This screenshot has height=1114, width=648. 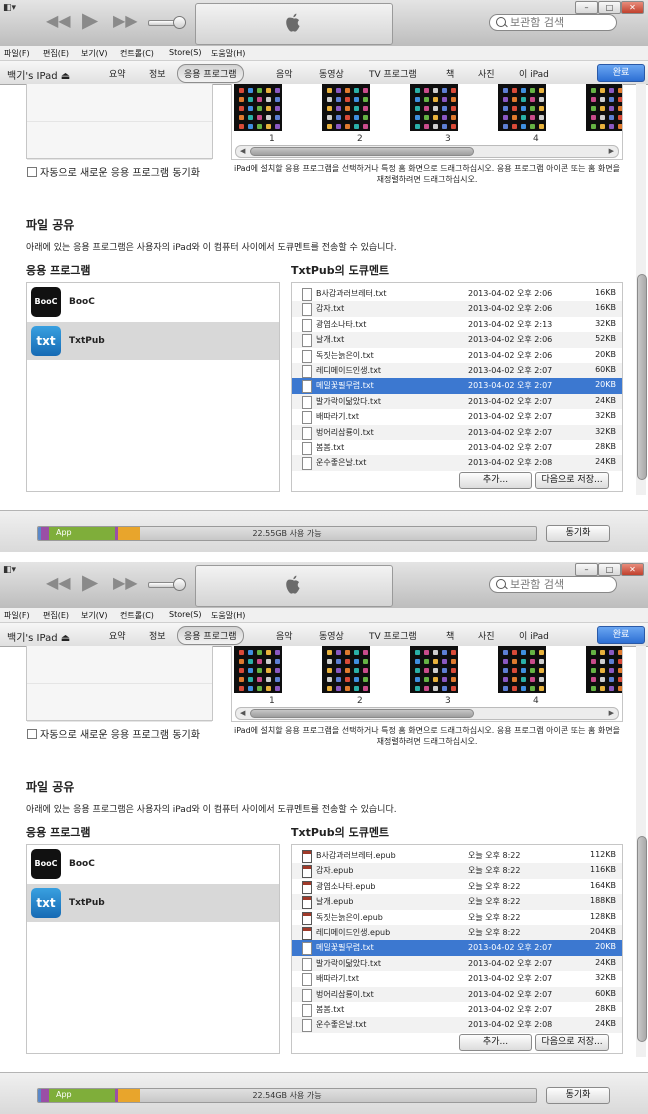 I want to click on document-row: B사감과러브레터.txt 2013-04-02 오후 2:06 16KB, so click(x=457, y=293).